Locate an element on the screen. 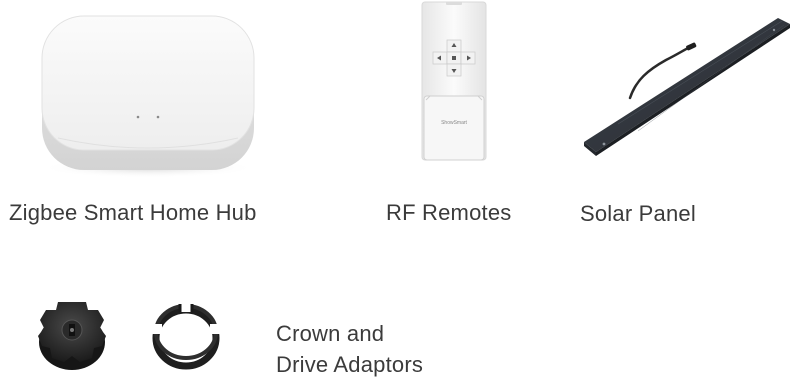 This screenshot has height=384, width=798. adaptor-caption-line1: Crown and is located at coordinates (330, 333).